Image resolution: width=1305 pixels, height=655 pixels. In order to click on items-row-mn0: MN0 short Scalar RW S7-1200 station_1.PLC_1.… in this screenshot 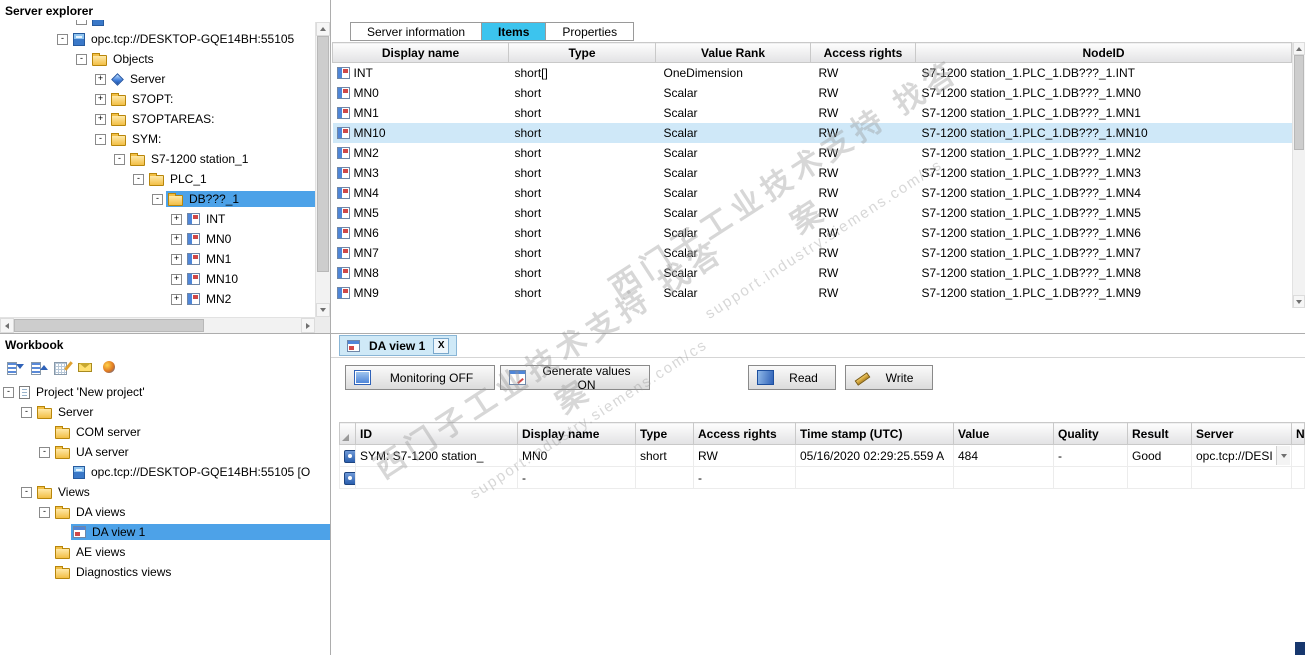, I will do `click(812, 93)`.